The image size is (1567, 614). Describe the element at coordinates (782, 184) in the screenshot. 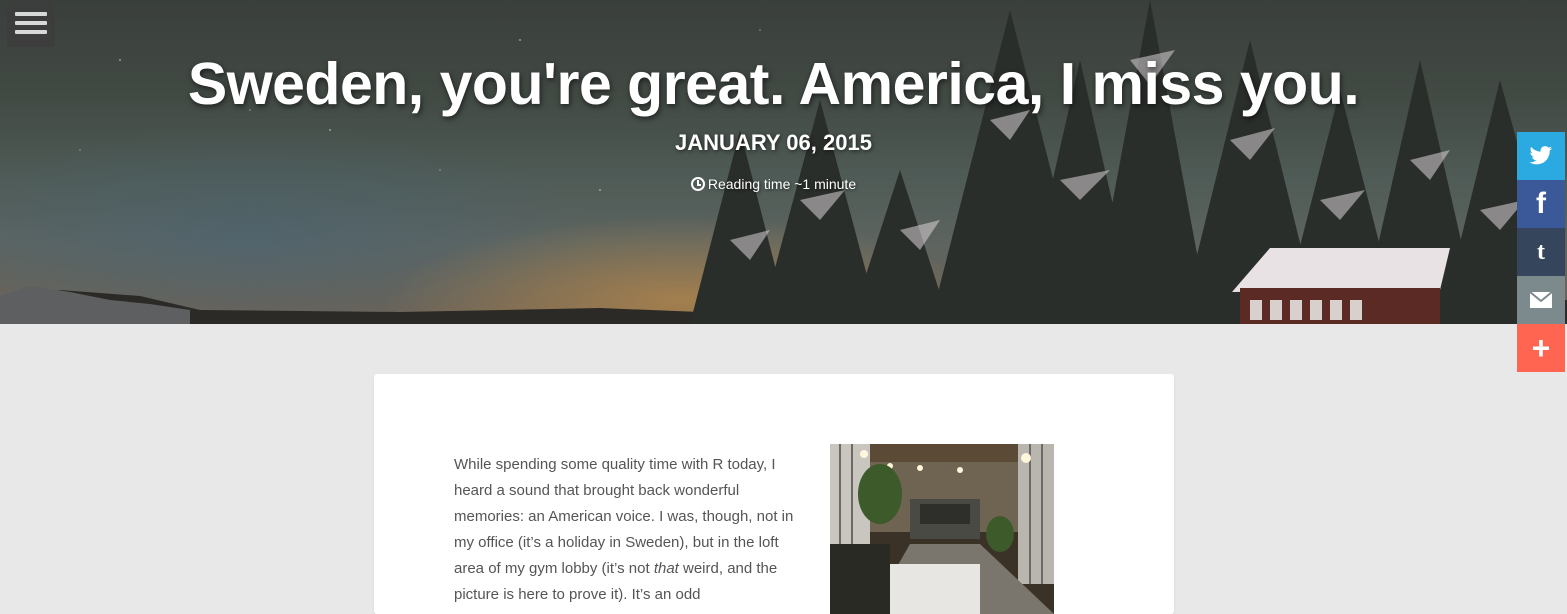

I see `reading-time-label: Reading time ~1 minute` at that location.